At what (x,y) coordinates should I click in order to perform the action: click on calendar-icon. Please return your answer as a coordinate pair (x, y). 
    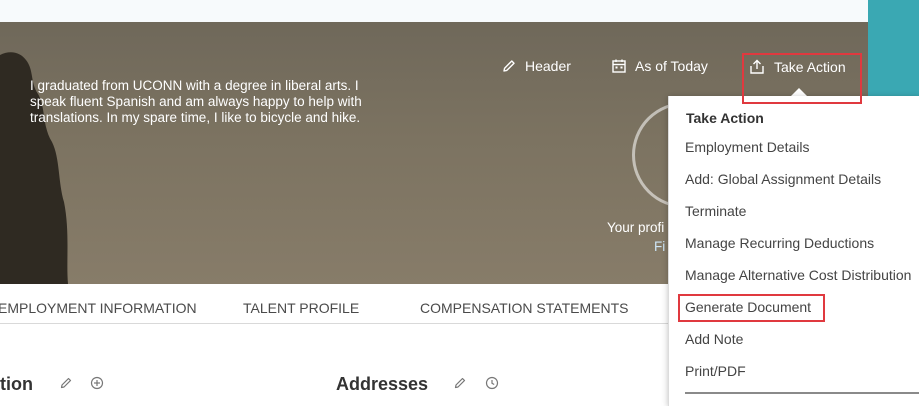
    Looking at the image, I should click on (619, 66).